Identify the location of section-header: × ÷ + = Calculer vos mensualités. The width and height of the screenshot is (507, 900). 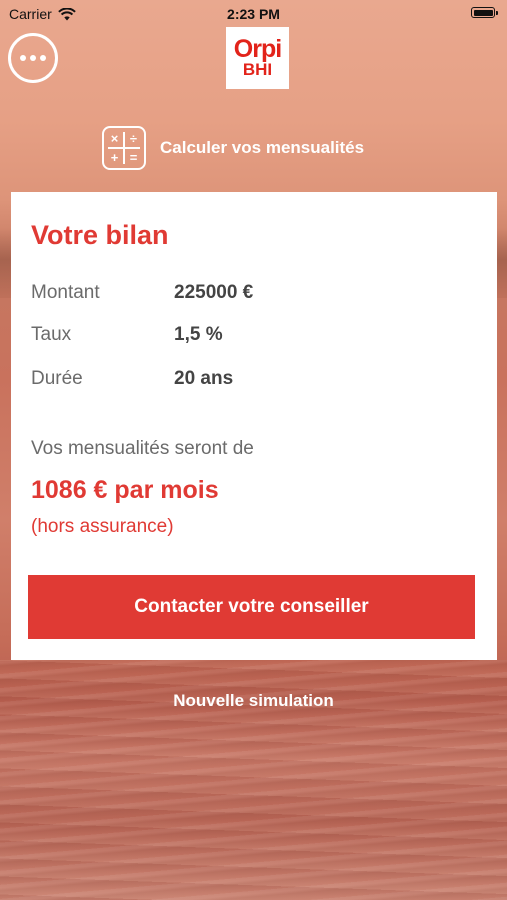
(233, 148).